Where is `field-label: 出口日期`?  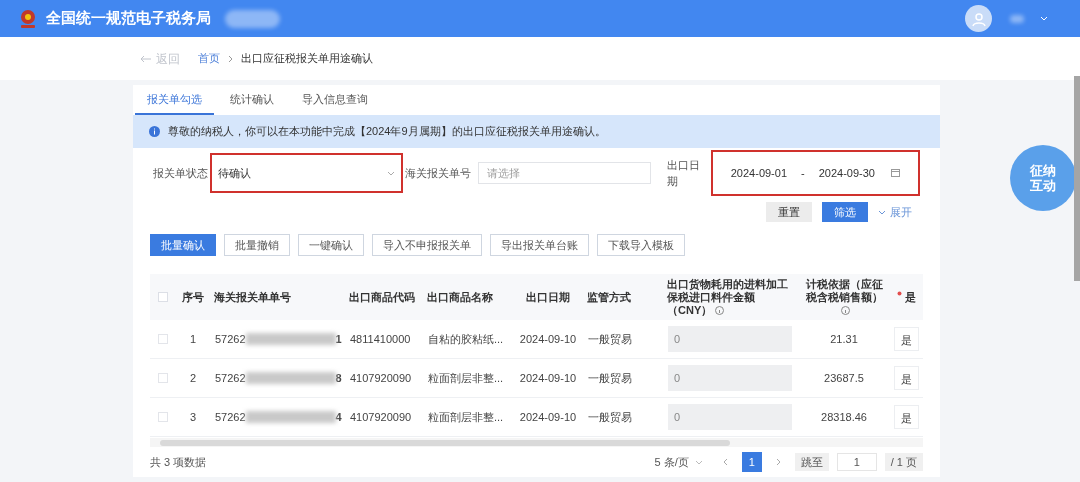
field-label: 出口日期 is located at coordinates (684, 173).